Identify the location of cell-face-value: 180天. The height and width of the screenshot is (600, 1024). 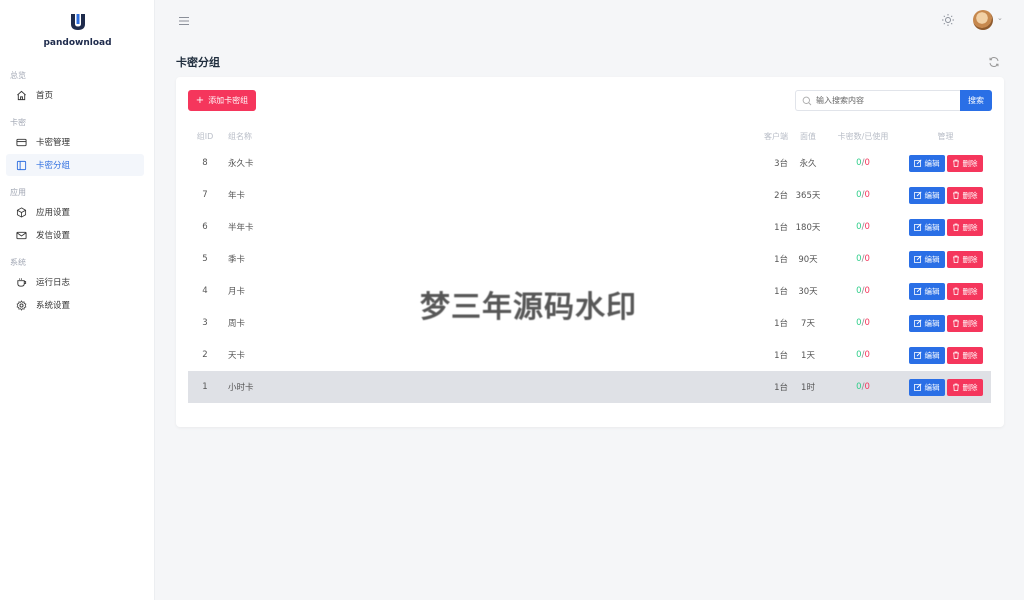
(808, 228).